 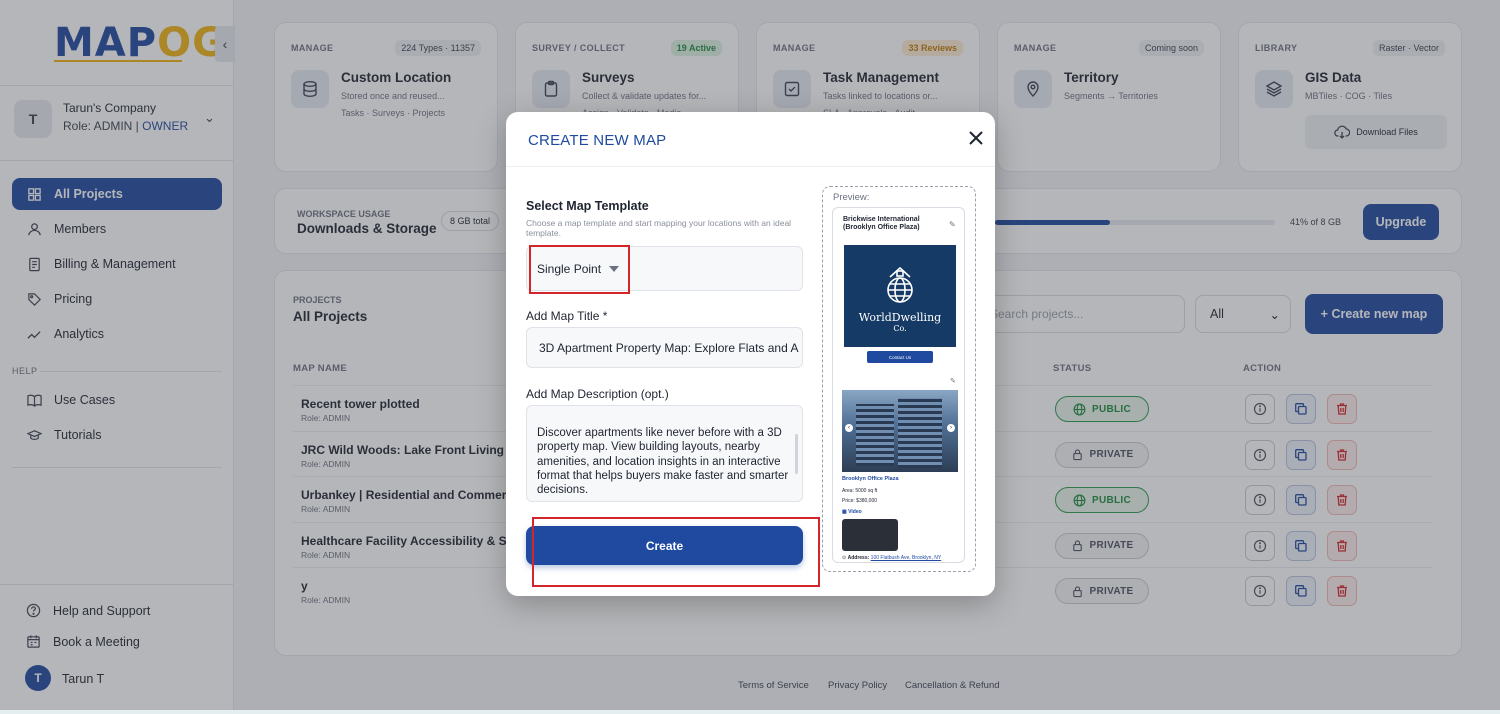 What do you see at coordinates (597, 140) in the screenshot?
I see `dialog-title: CREATE NEW MAP` at bounding box center [597, 140].